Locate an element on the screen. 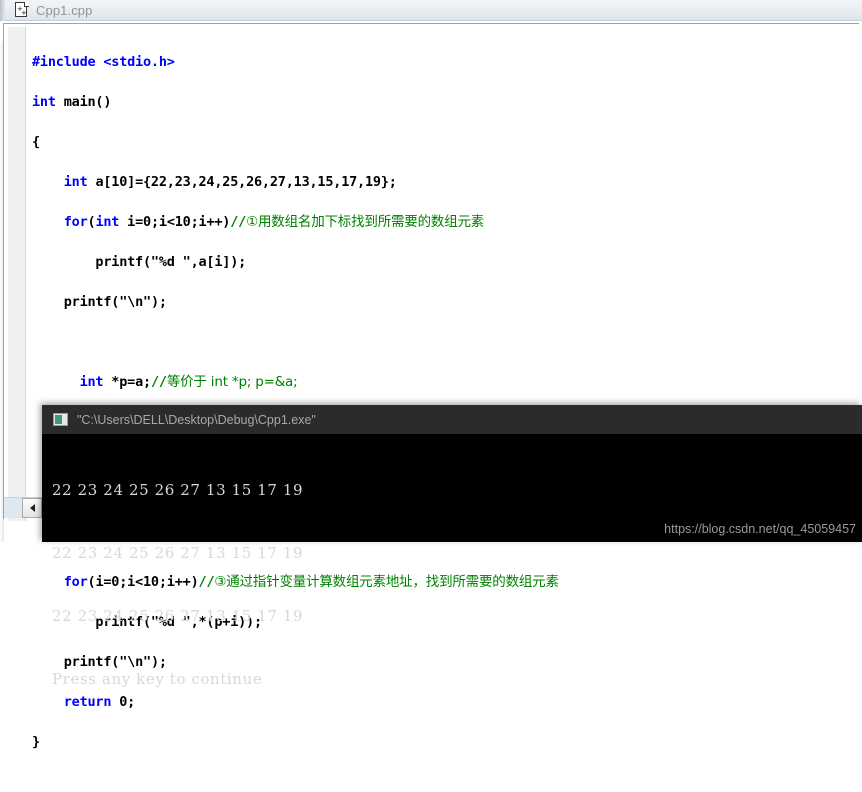  code-token-for: for is located at coordinates (75, 222).